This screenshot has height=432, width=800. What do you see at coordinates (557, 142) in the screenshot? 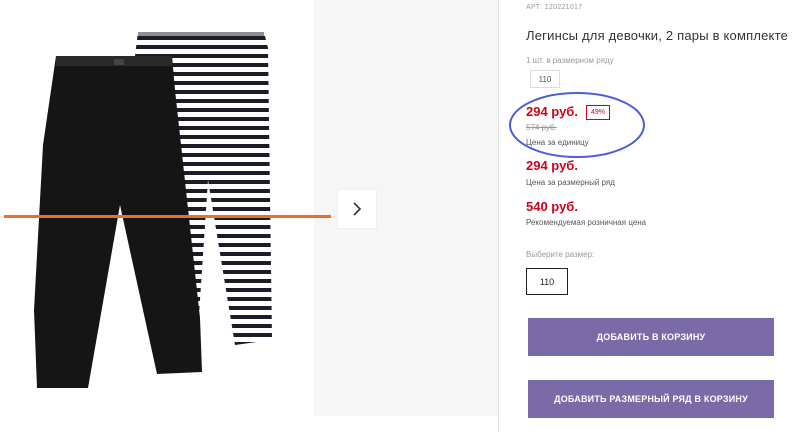
I see `unit-price-caption: Цена за единицу` at bounding box center [557, 142].